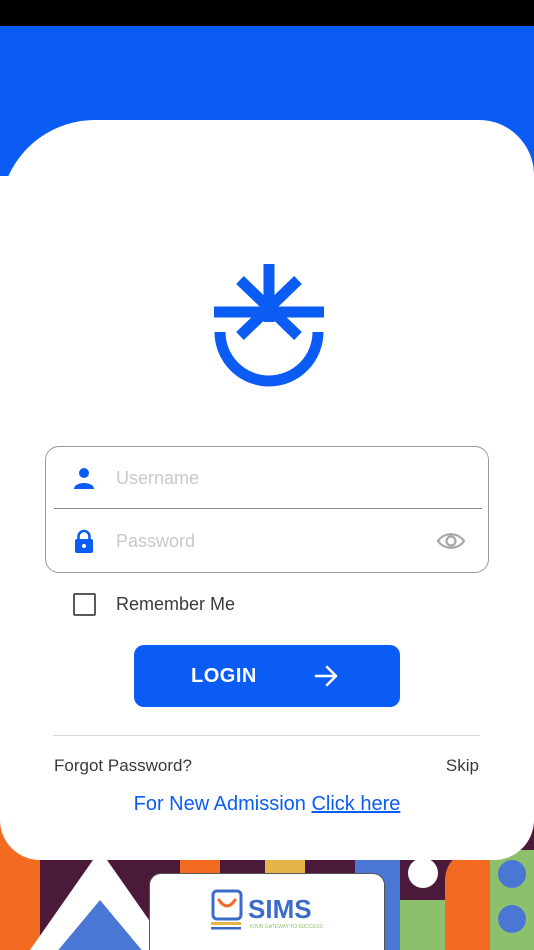  I want to click on remember-me-checkbox, so click(84, 604).